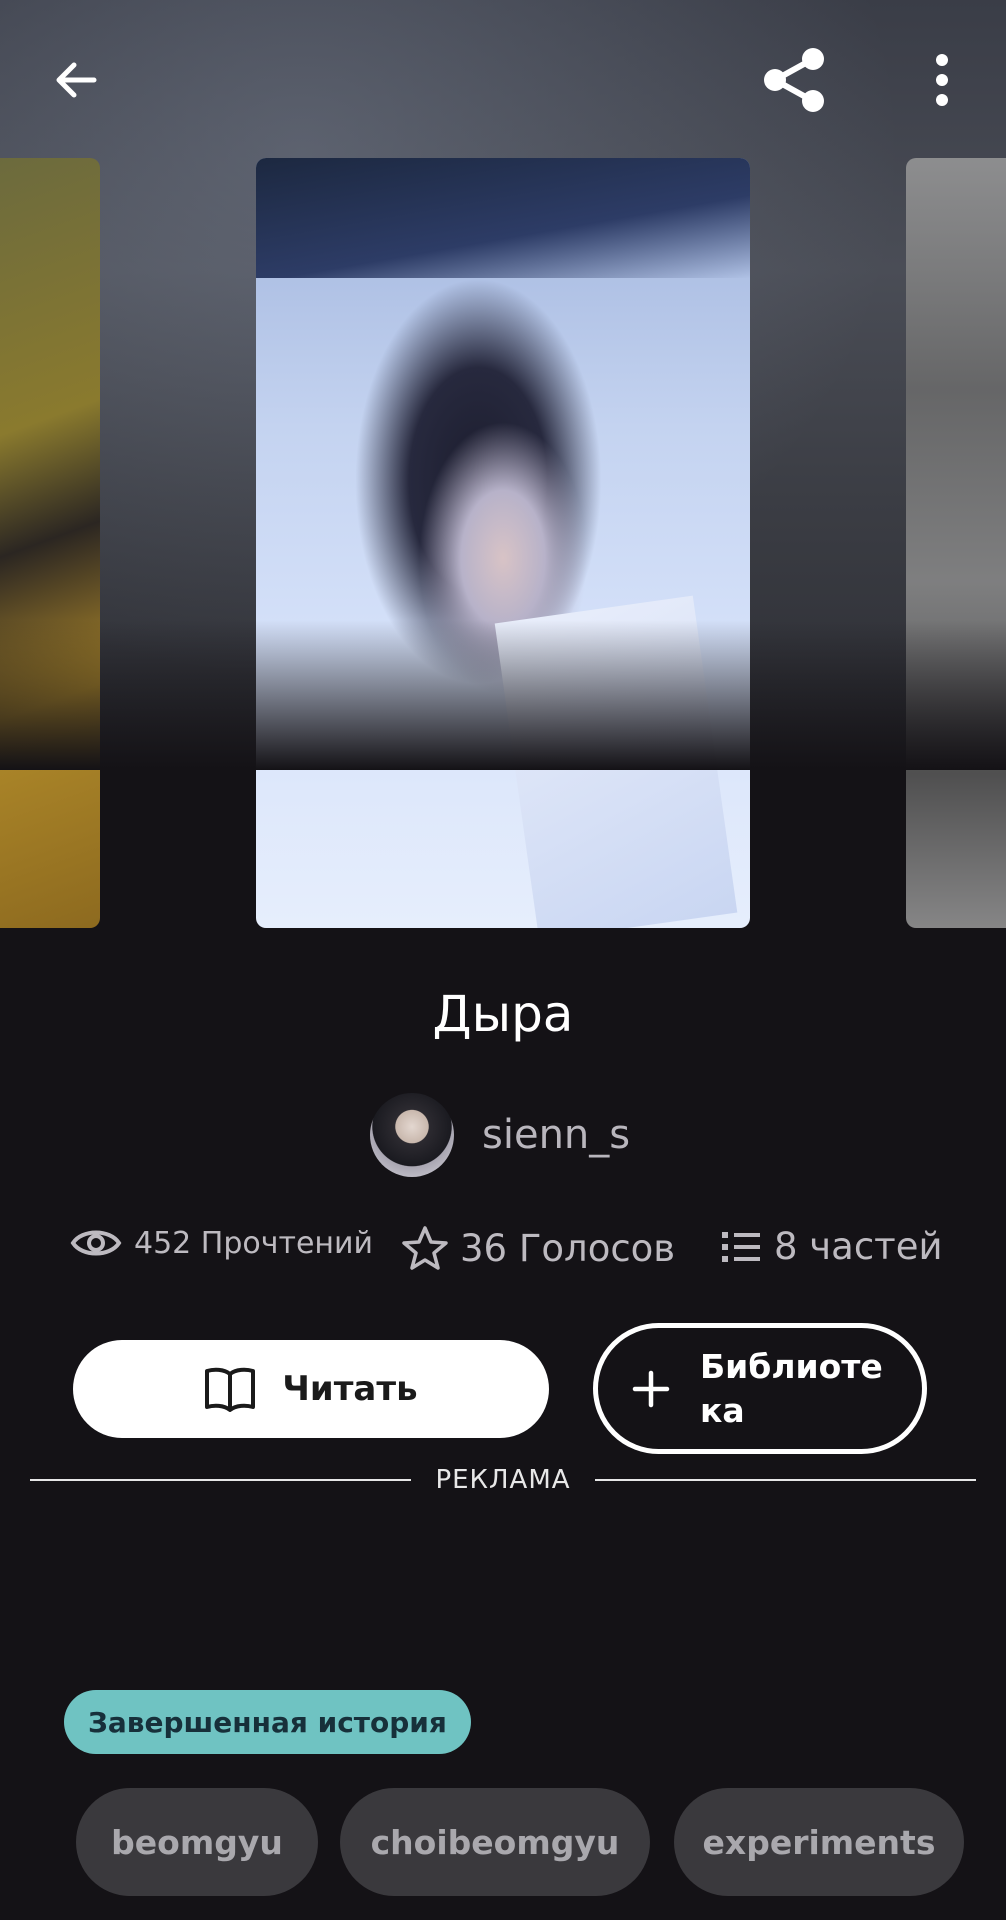 This screenshot has width=1006, height=1920. What do you see at coordinates (741, 1246) in the screenshot?
I see `list-icon` at bounding box center [741, 1246].